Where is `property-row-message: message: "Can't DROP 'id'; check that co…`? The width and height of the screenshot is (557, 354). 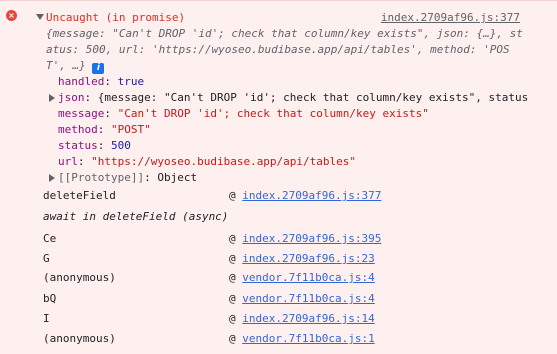
property-row-message: message: "Can't DROP 'id'; check that co… is located at coordinates (243, 113).